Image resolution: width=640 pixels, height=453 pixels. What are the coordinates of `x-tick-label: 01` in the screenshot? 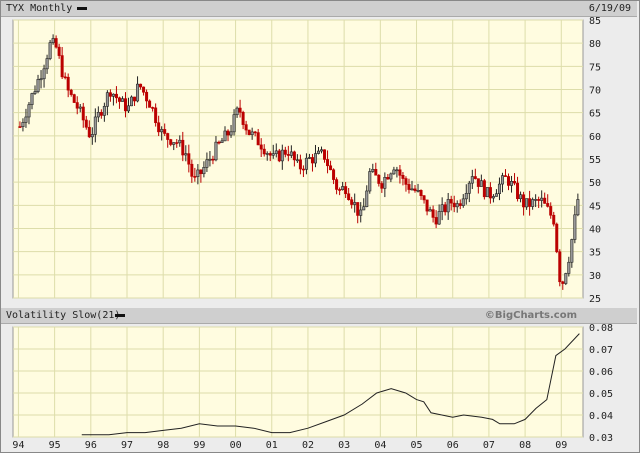 It's located at (272, 445).